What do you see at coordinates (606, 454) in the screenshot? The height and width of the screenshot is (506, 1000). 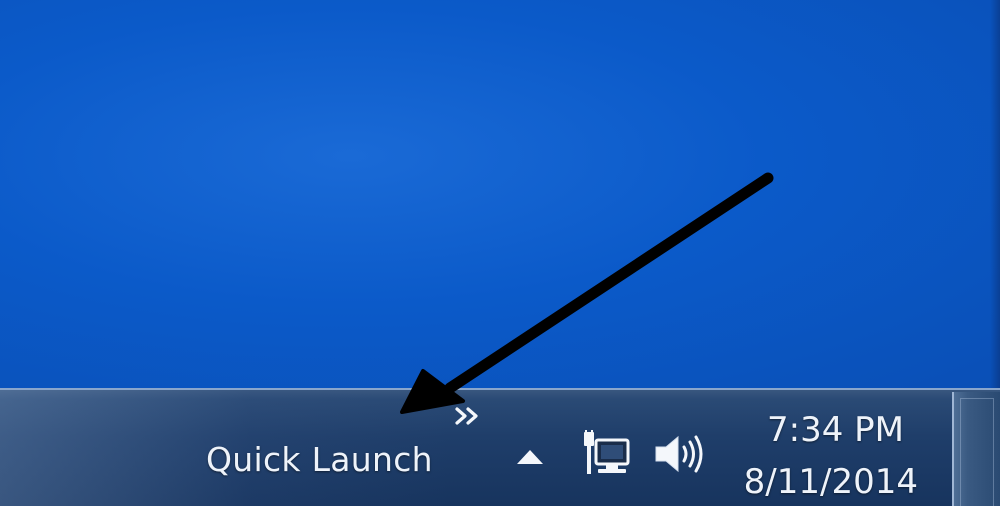 I see `network-wired-icon` at bounding box center [606, 454].